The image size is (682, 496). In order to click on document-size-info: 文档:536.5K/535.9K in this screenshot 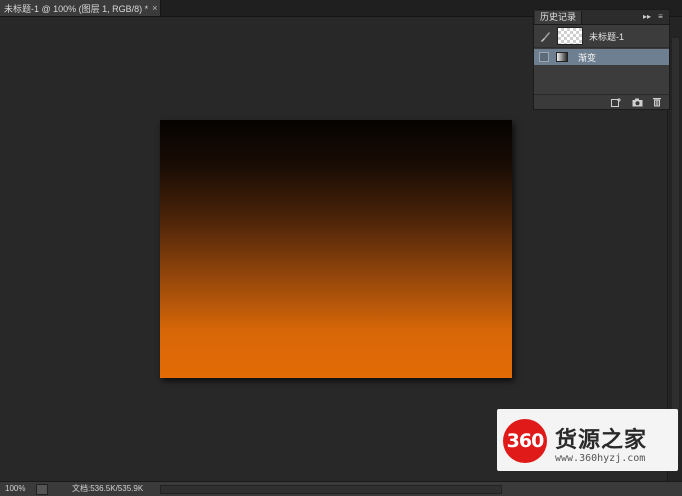, I will do `click(107, 489)`.